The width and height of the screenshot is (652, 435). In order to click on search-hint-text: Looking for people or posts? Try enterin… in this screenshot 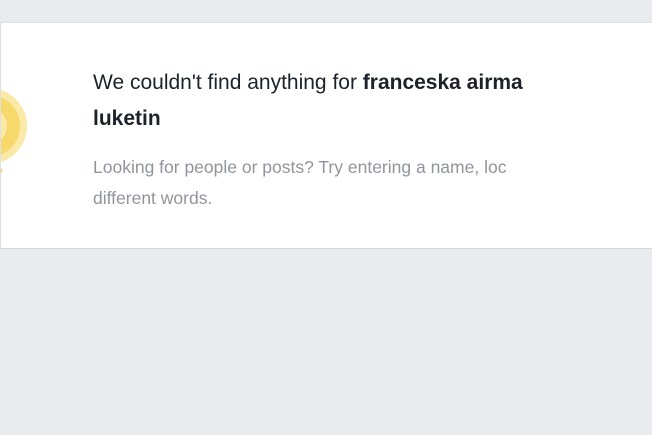, I will do `click(372, 183)`.